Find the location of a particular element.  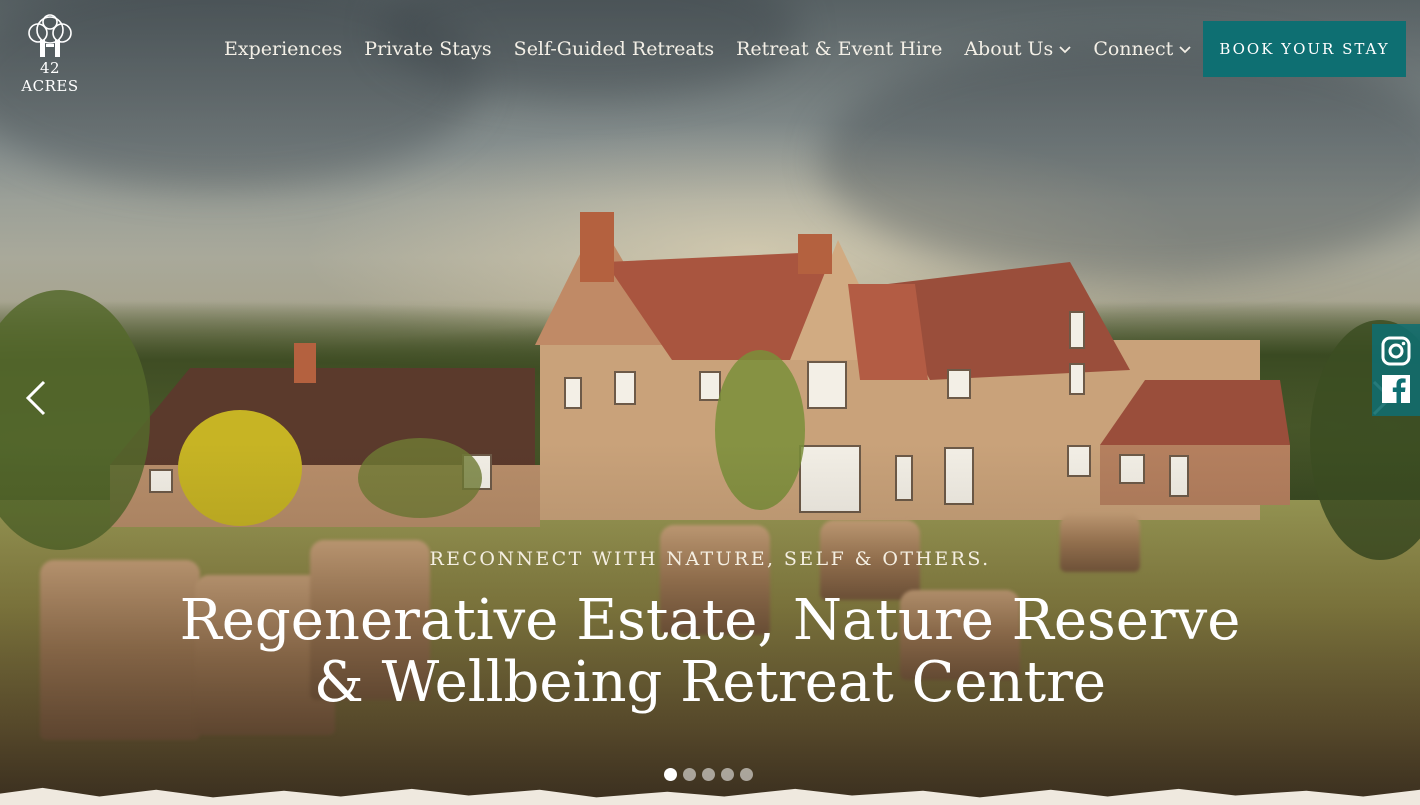

nav-item-label: Private Stays is located at coordinates (428, 49).